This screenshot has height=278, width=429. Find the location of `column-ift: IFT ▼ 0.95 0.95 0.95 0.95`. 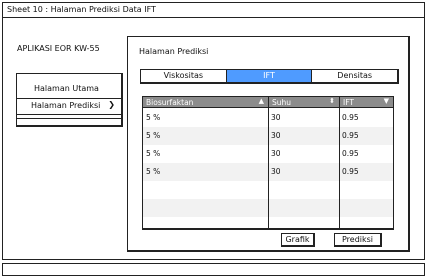

column-ift: IFT ▼ 0.95 0.95 0.95 0.95 is located at coordinates (366, 162).